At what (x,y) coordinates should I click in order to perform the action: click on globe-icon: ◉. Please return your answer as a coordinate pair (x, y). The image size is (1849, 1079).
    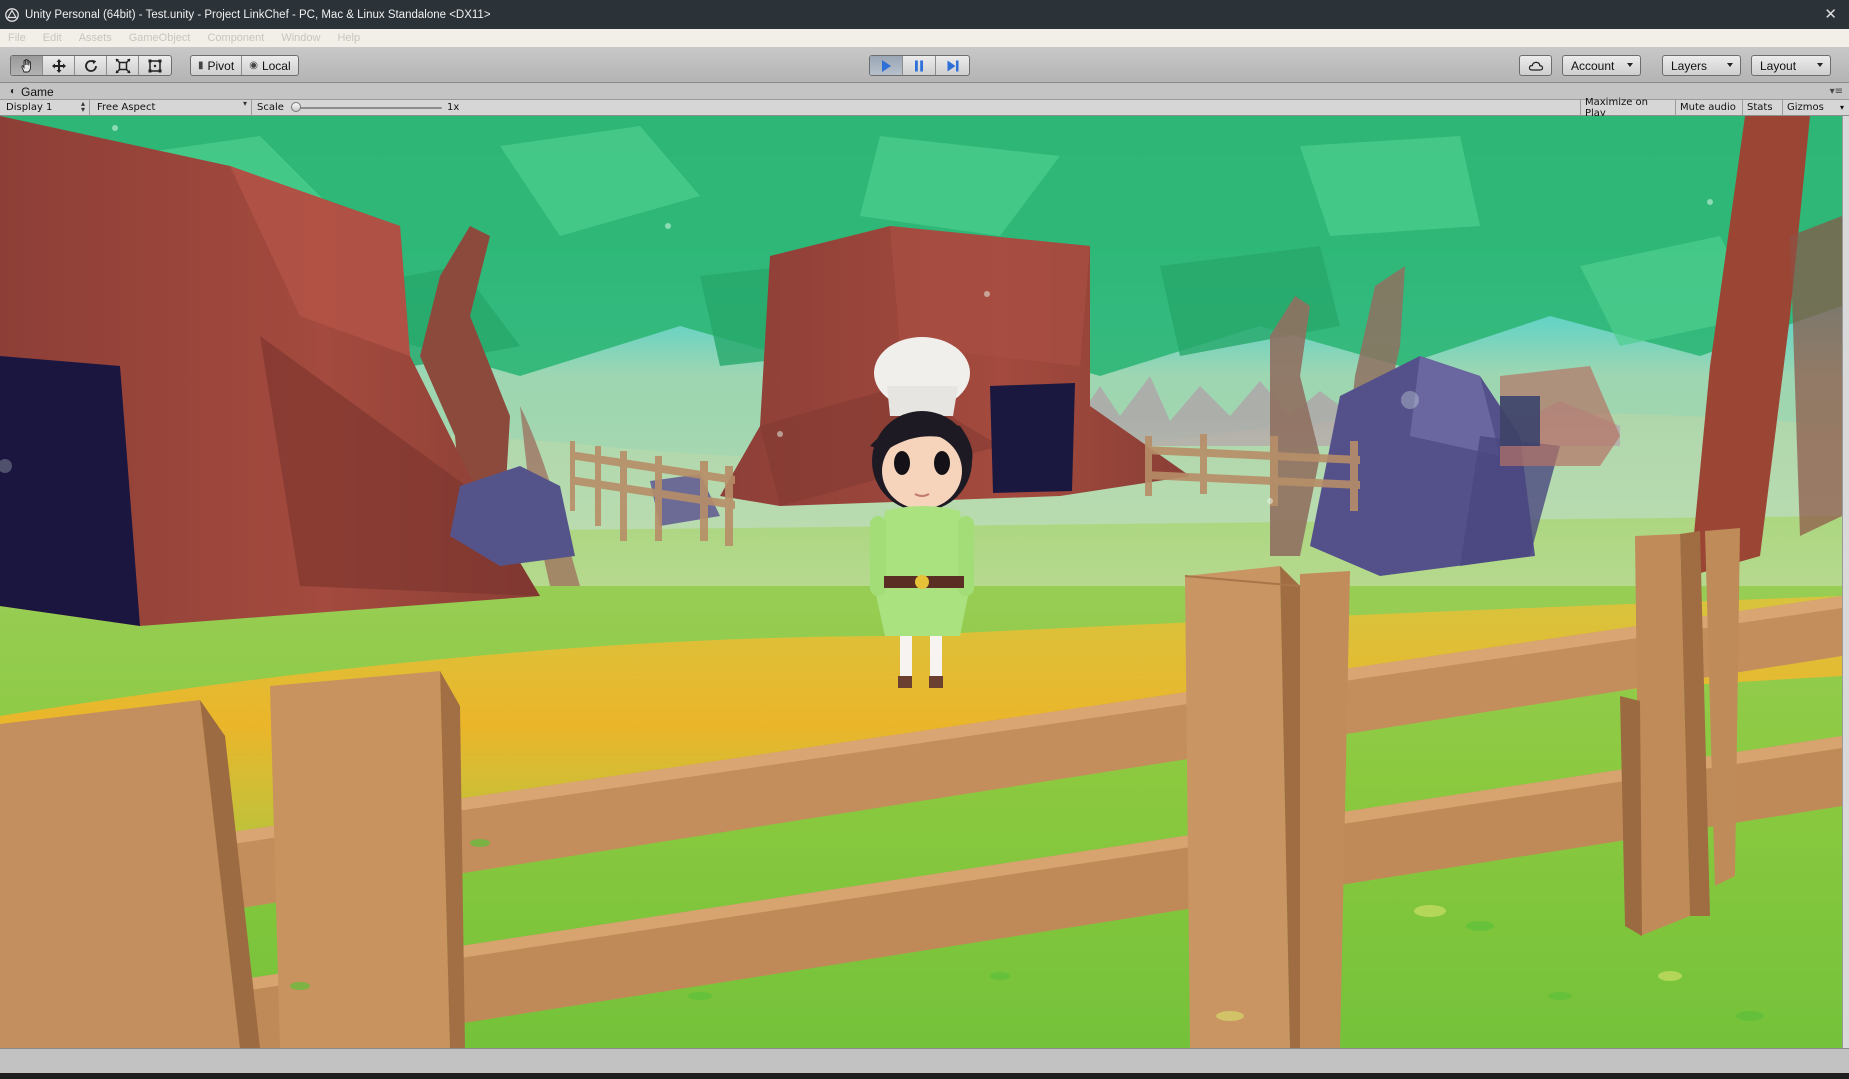
    Looking at the image, I should click on (253, 65).